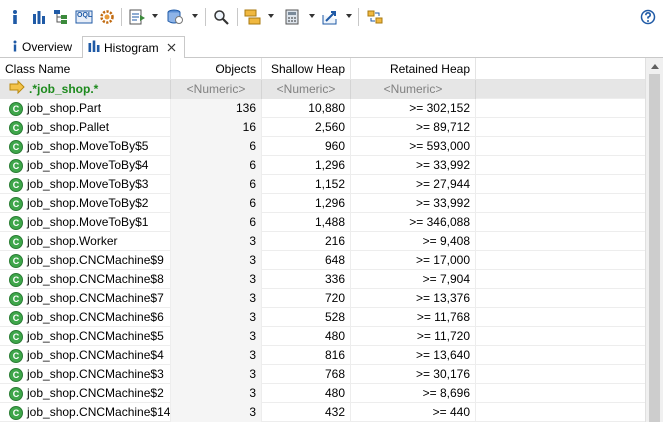 This screenshot has width=663, height=422. I want to click on scroll-up-icon, so click(655, 66).